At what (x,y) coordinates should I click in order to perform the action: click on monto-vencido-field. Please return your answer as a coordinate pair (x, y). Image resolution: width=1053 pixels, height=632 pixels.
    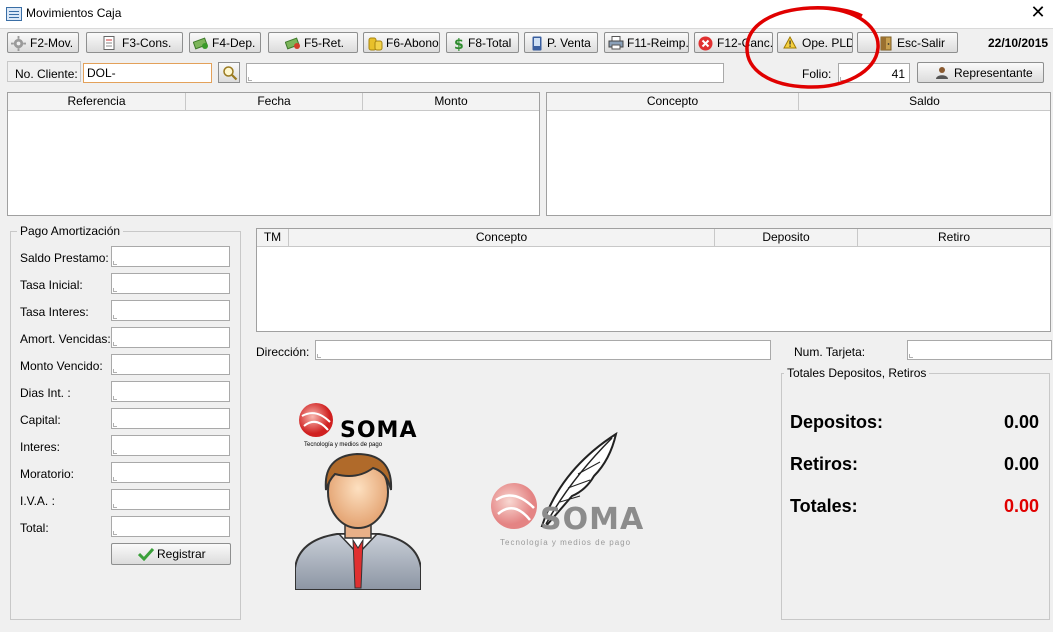
    Looking at the image, I should click on (170, 364).